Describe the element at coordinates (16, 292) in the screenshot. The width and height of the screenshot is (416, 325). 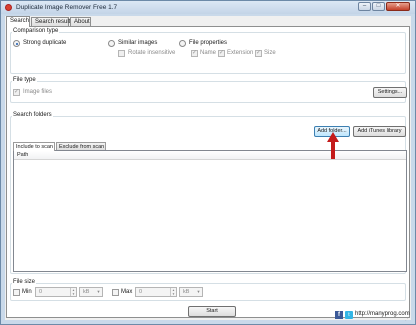
I see `min-size-checkbox` at that location.